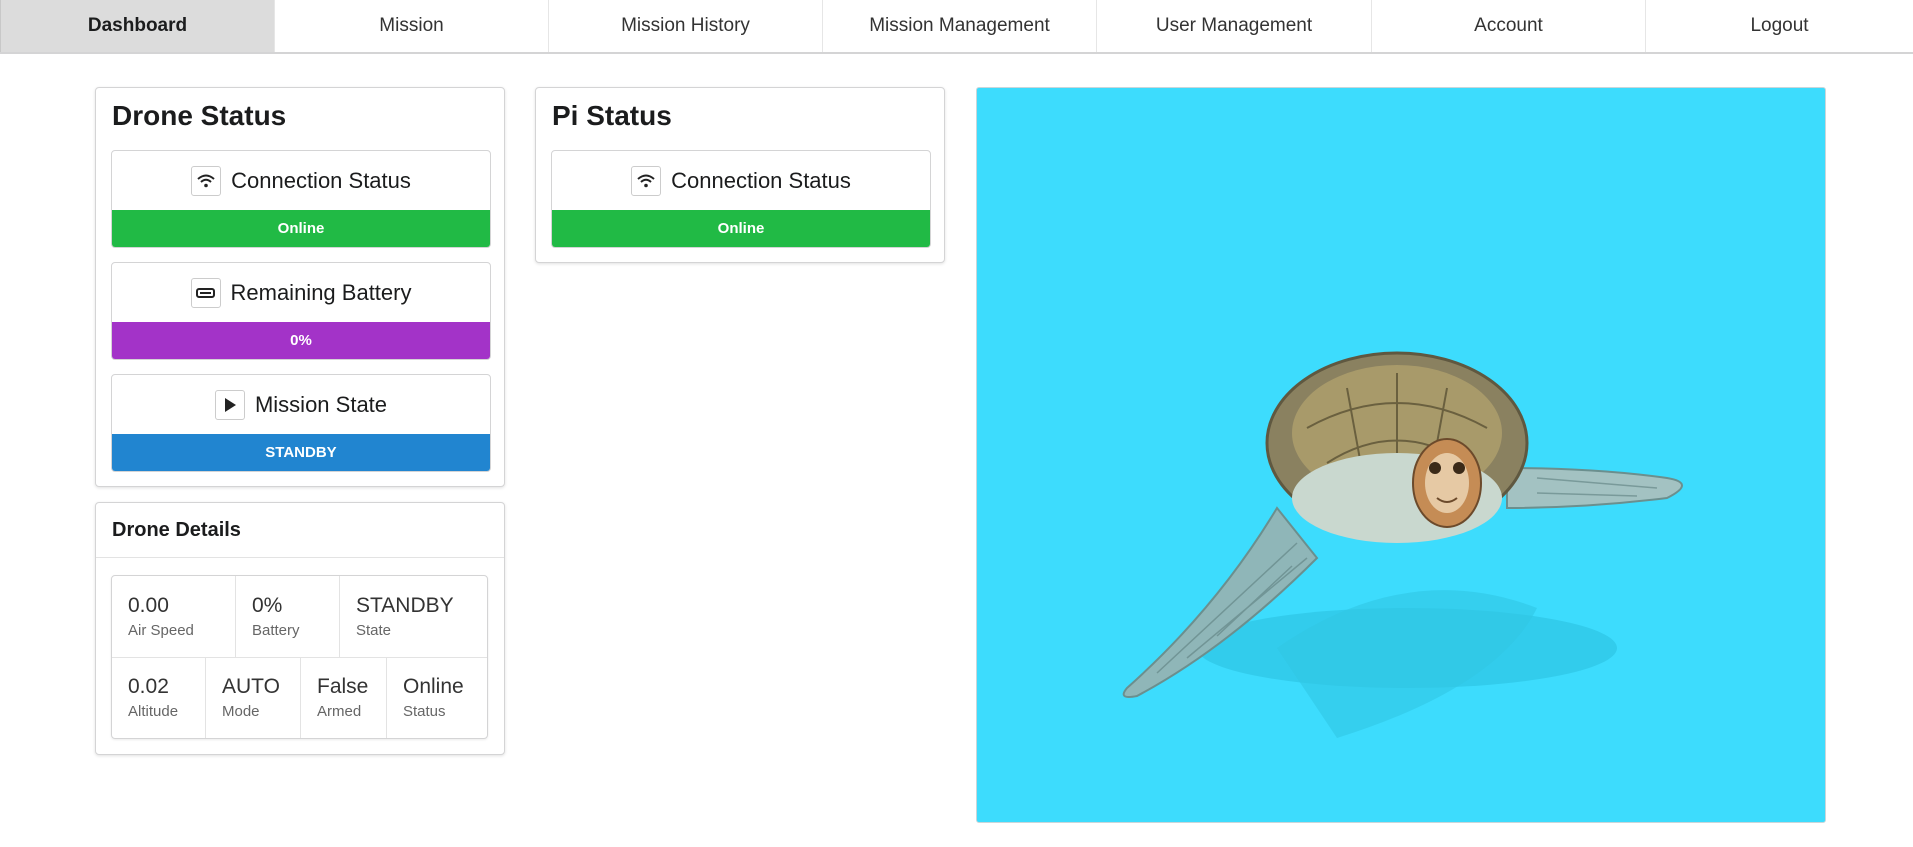  I want to click on drone-mission-state-value: STANDBY, so click(301, 452).